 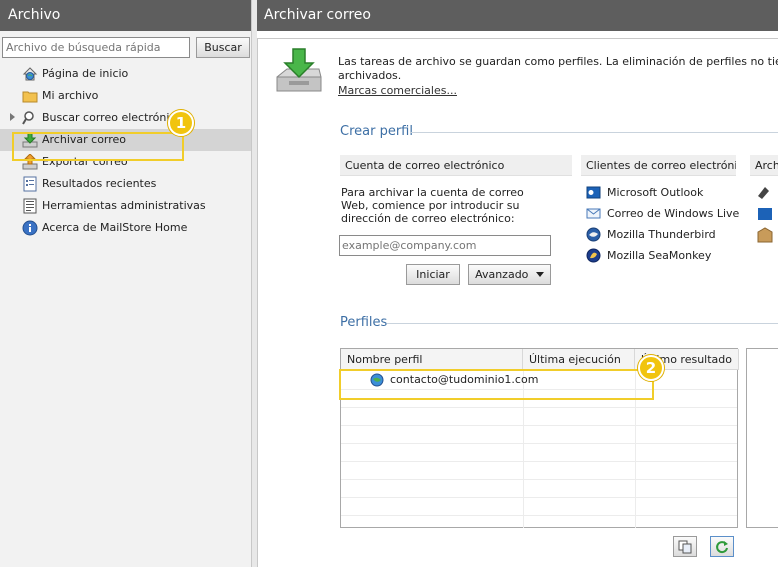 I want to click on refresh-button, so click(x=722, y=546).